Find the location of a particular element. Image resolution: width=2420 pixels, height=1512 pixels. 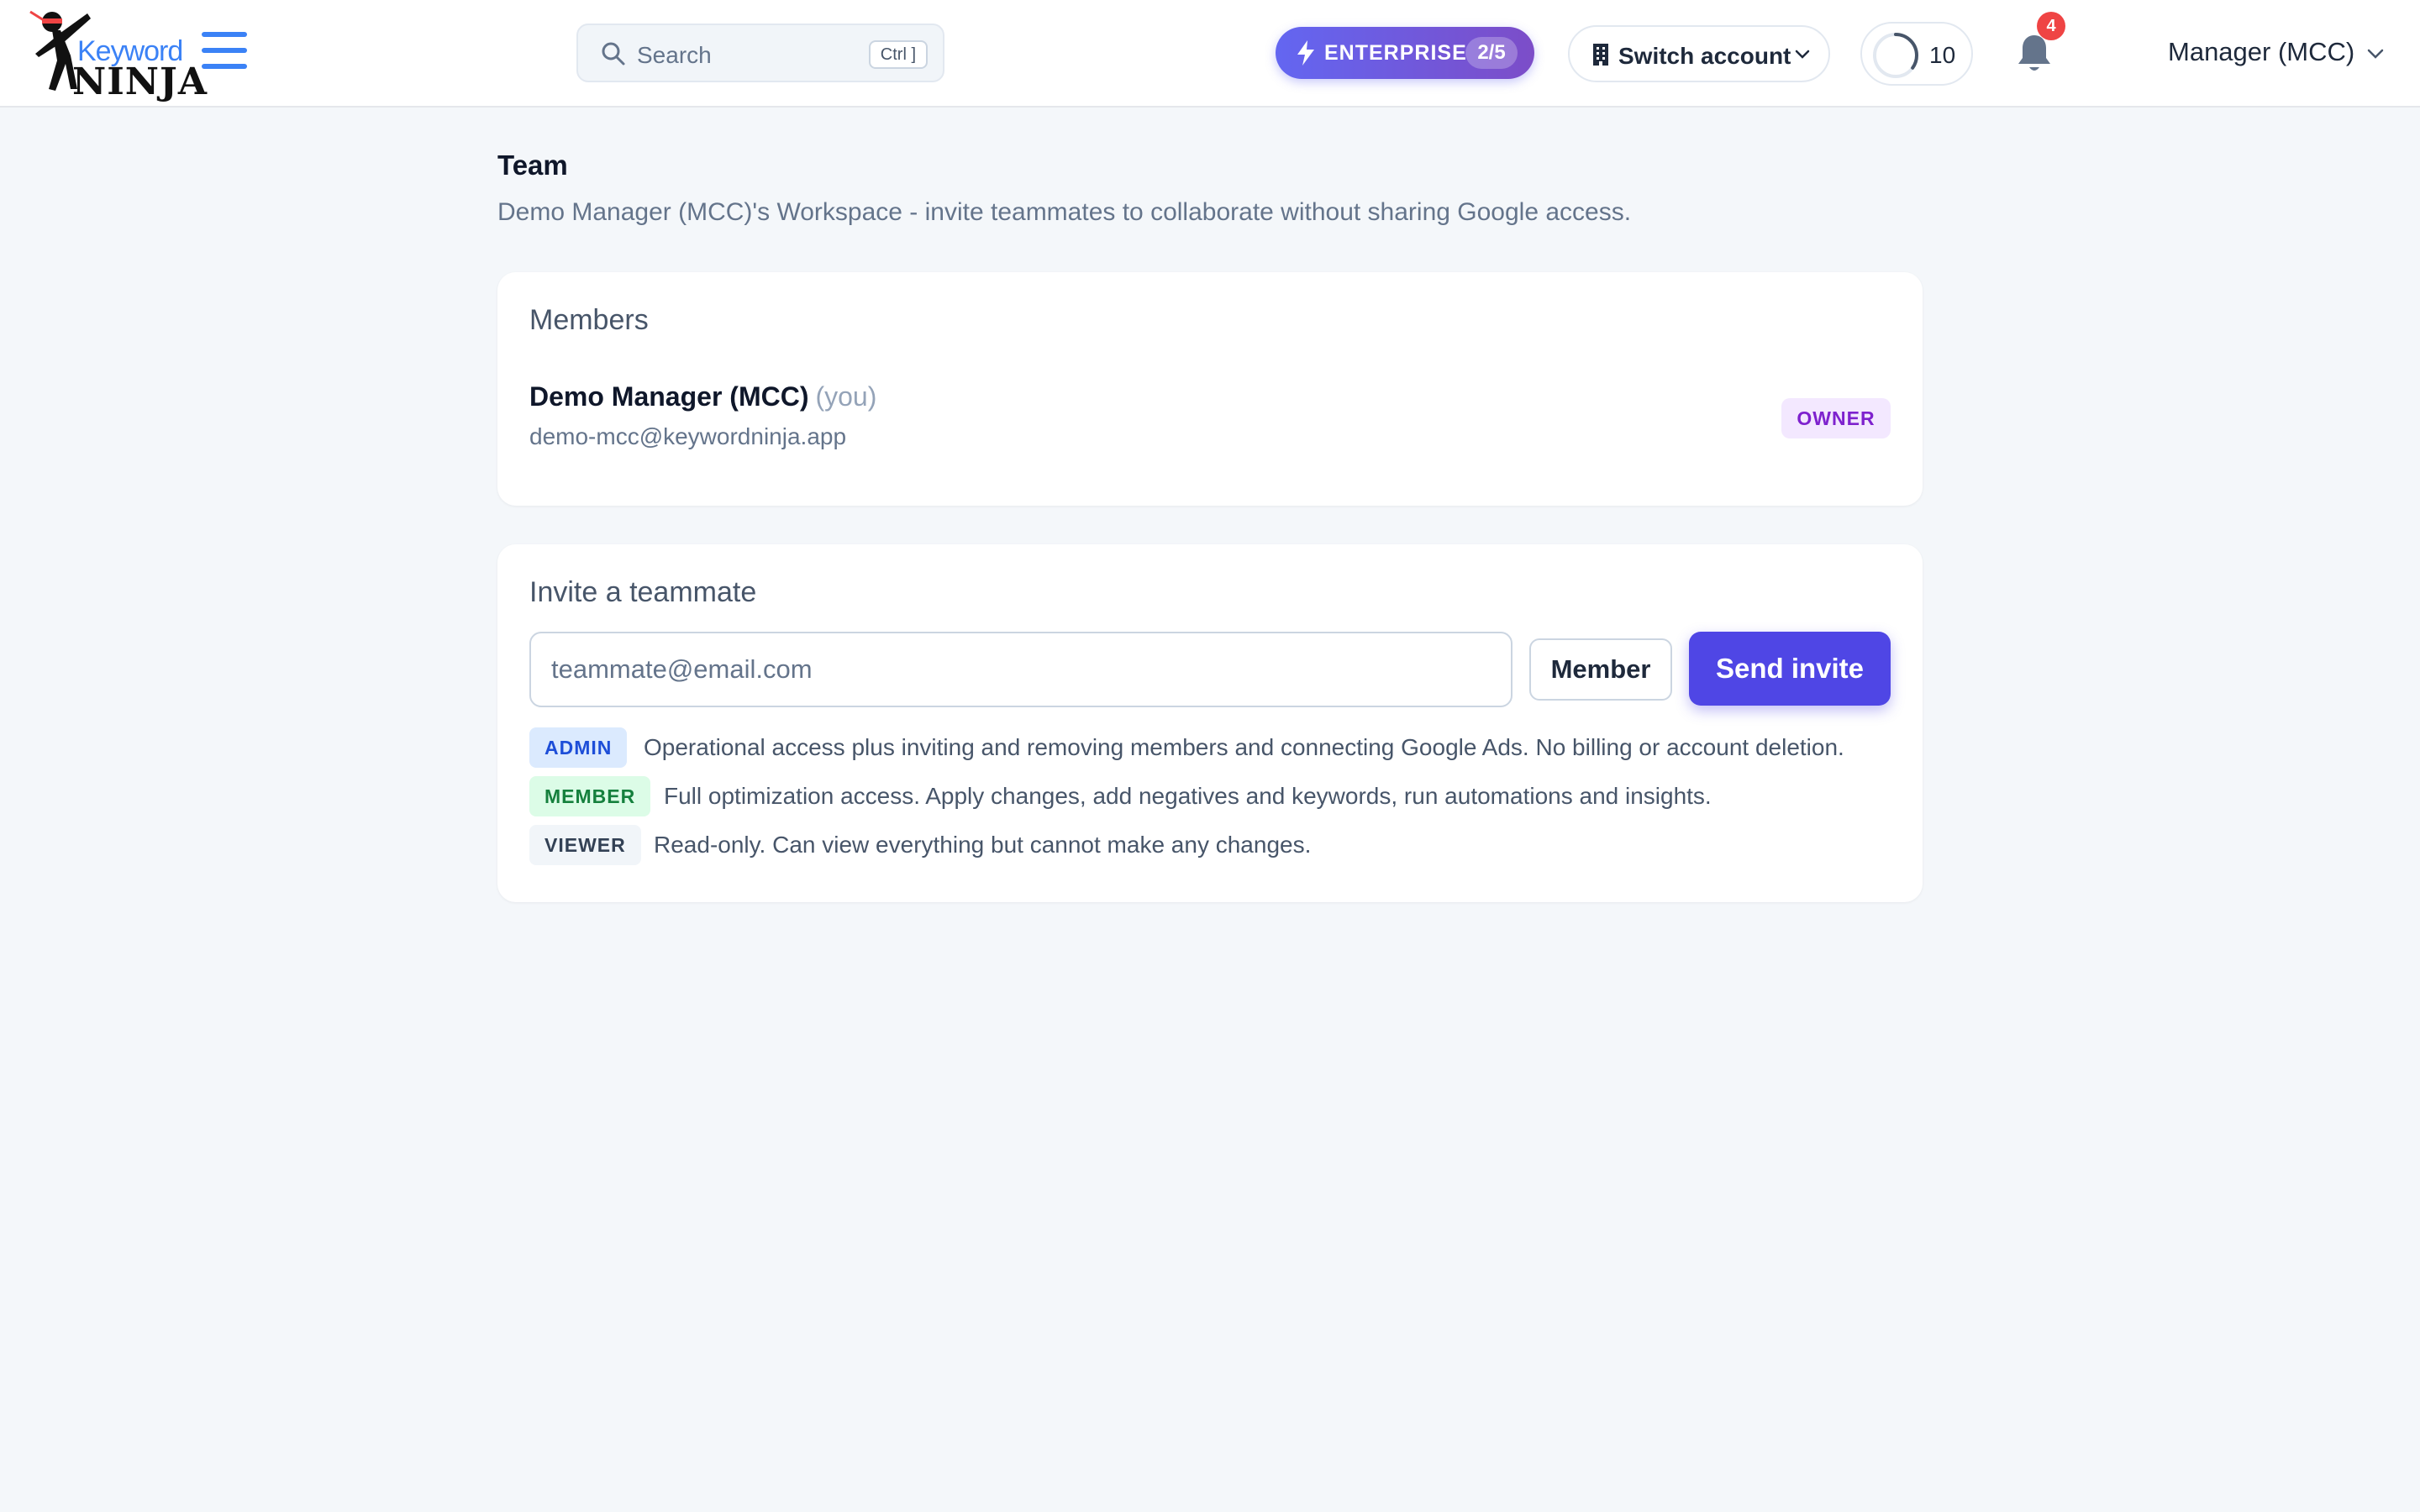

plan-badge-button: ENTERPRISE 2/5 is located at coordinates (1405, 53).